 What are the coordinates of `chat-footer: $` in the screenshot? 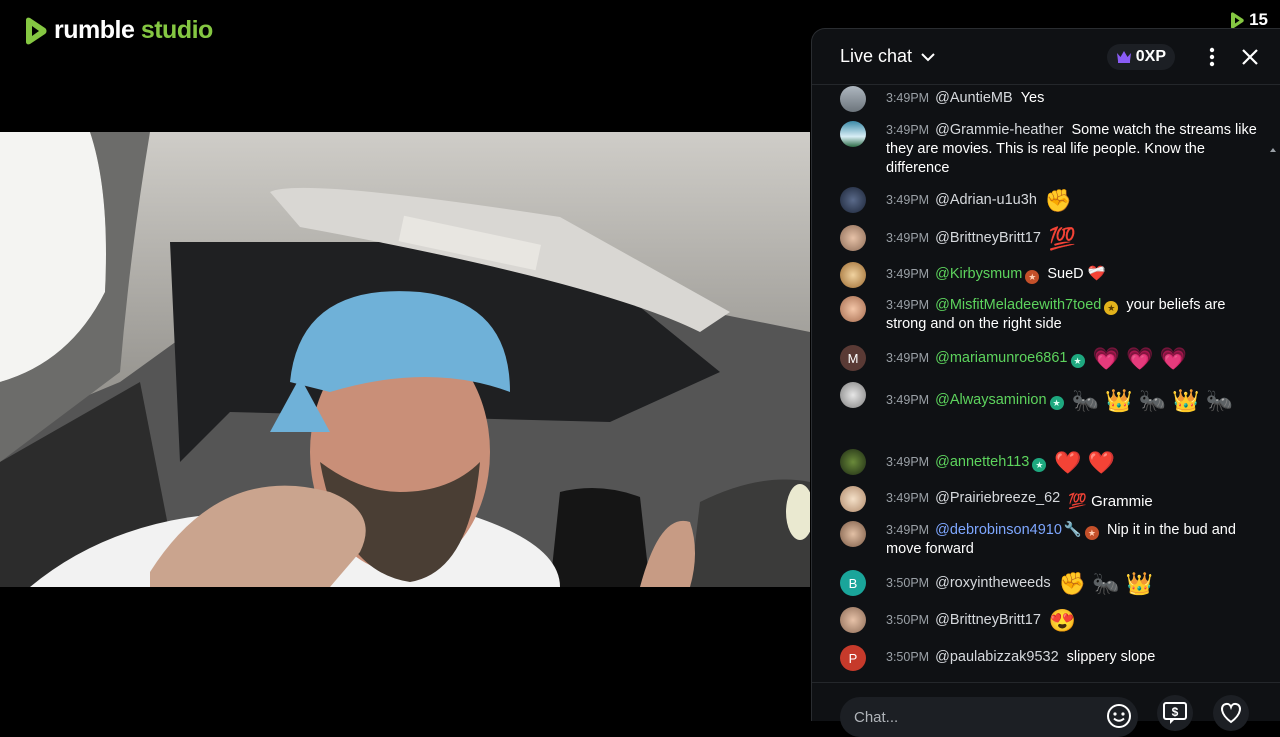 It's located at (1046, 709).